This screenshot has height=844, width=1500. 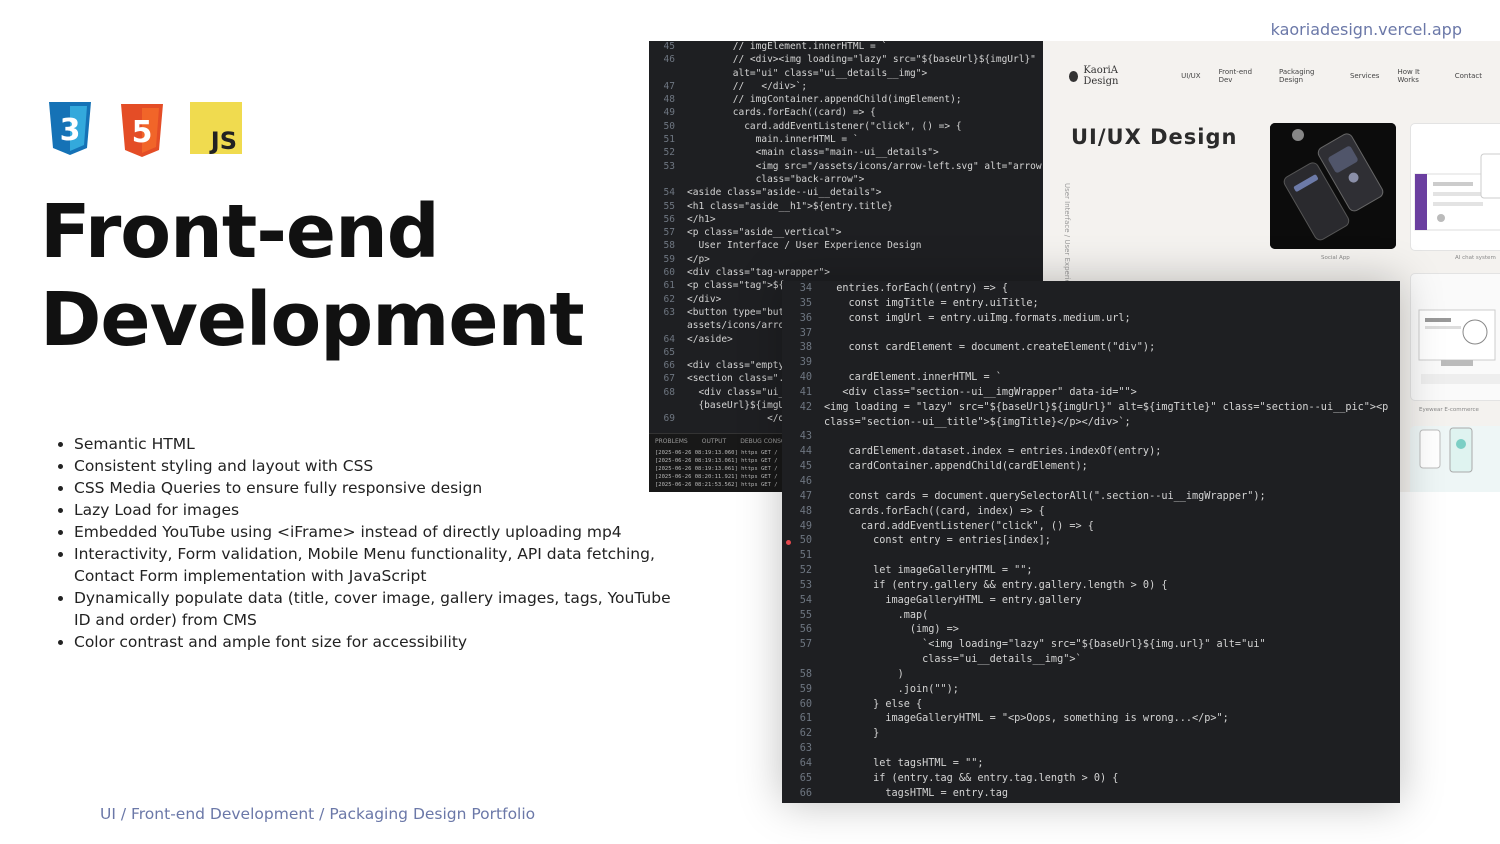 What do you see at coordinates (913, 378) in the screenshot?
I see `code-text: cardElement.innerHTML = `` at bounding box center [913, 378].